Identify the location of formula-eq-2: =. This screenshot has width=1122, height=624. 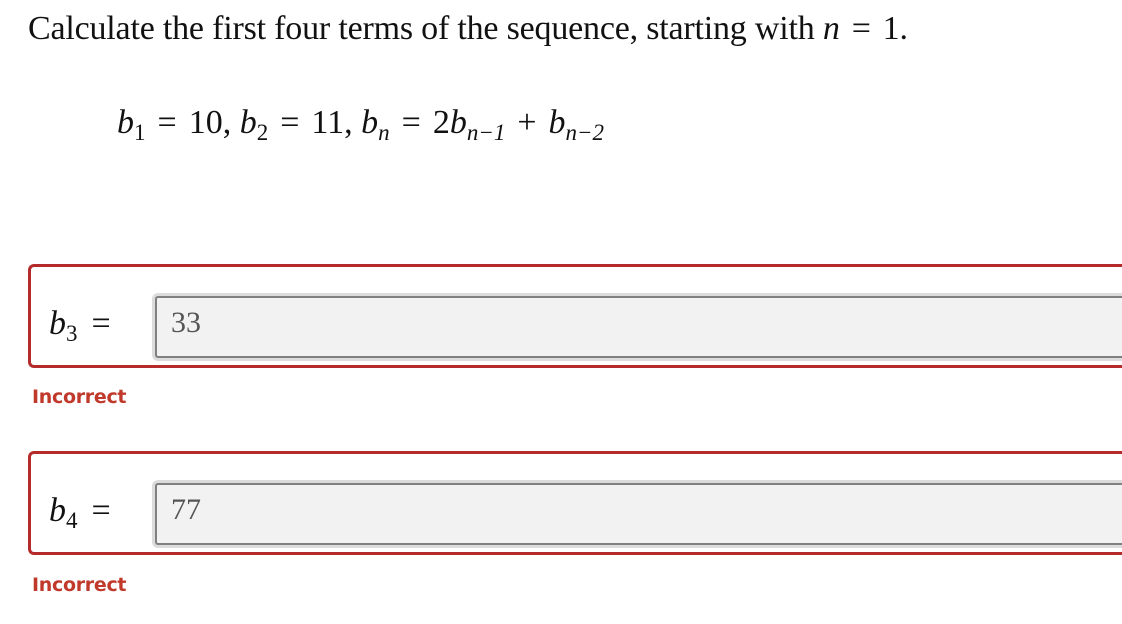
(290, 122).